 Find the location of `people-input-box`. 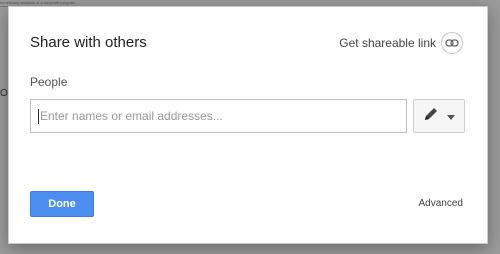

people-input-box is located at coordinates (218, 116).